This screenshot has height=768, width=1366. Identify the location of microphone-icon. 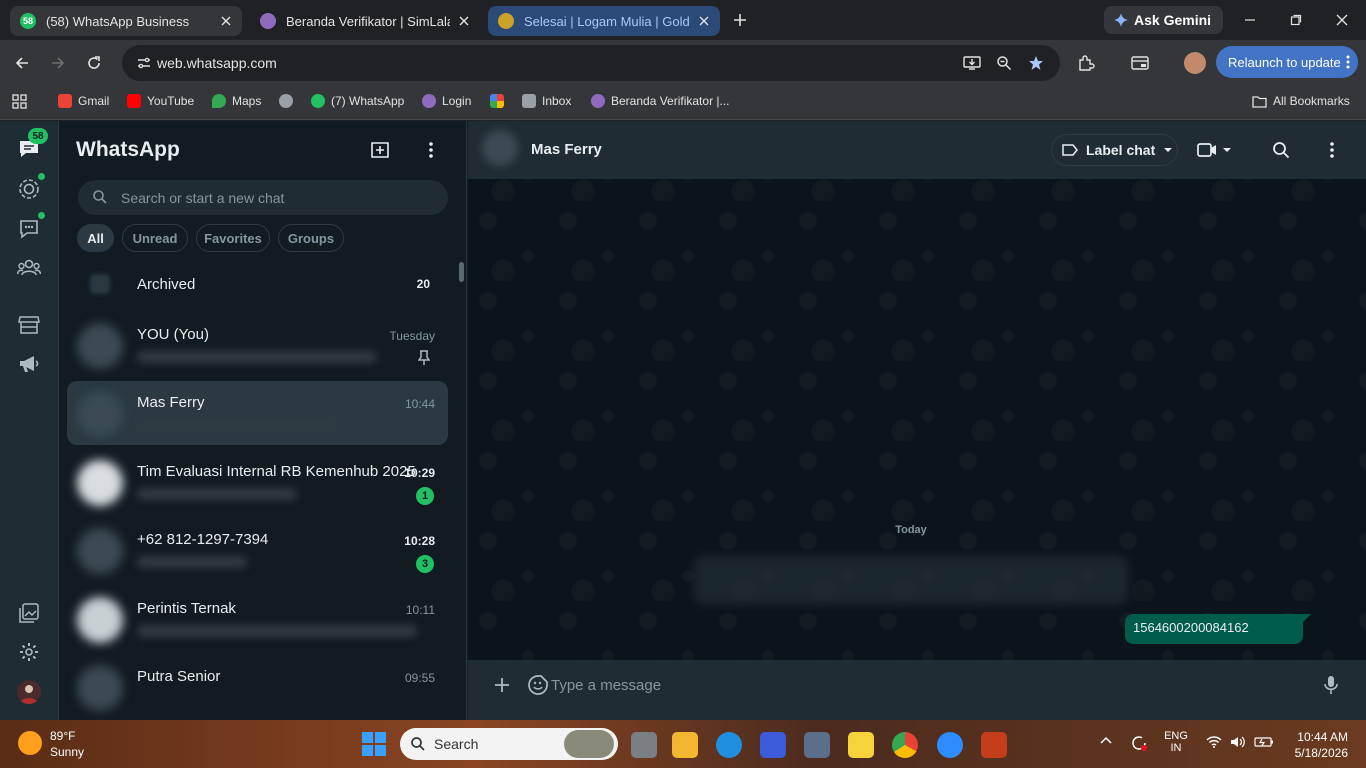
(1331, 685).